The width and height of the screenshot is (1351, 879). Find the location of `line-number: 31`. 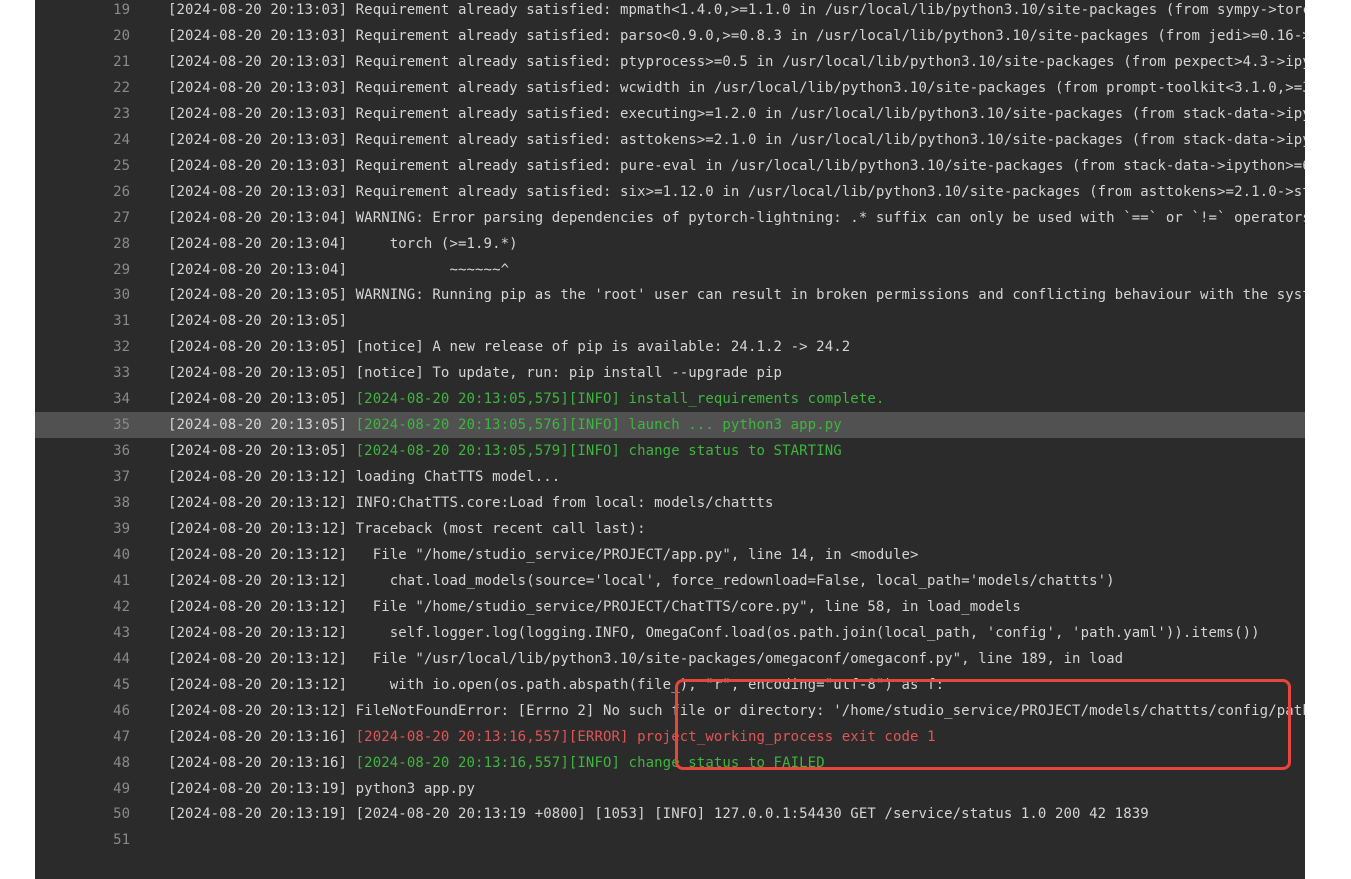

line-number: 31 is located at coordinates (121, 321).